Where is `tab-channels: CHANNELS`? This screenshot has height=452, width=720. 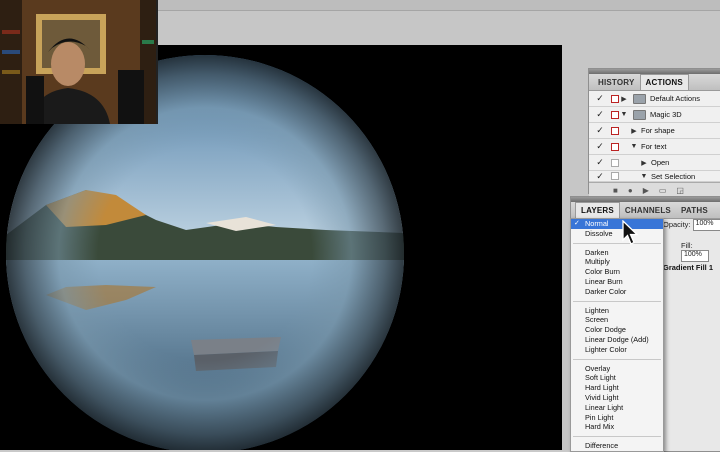
tab-channels: CHANNELS is located at coordinates (648, 210).